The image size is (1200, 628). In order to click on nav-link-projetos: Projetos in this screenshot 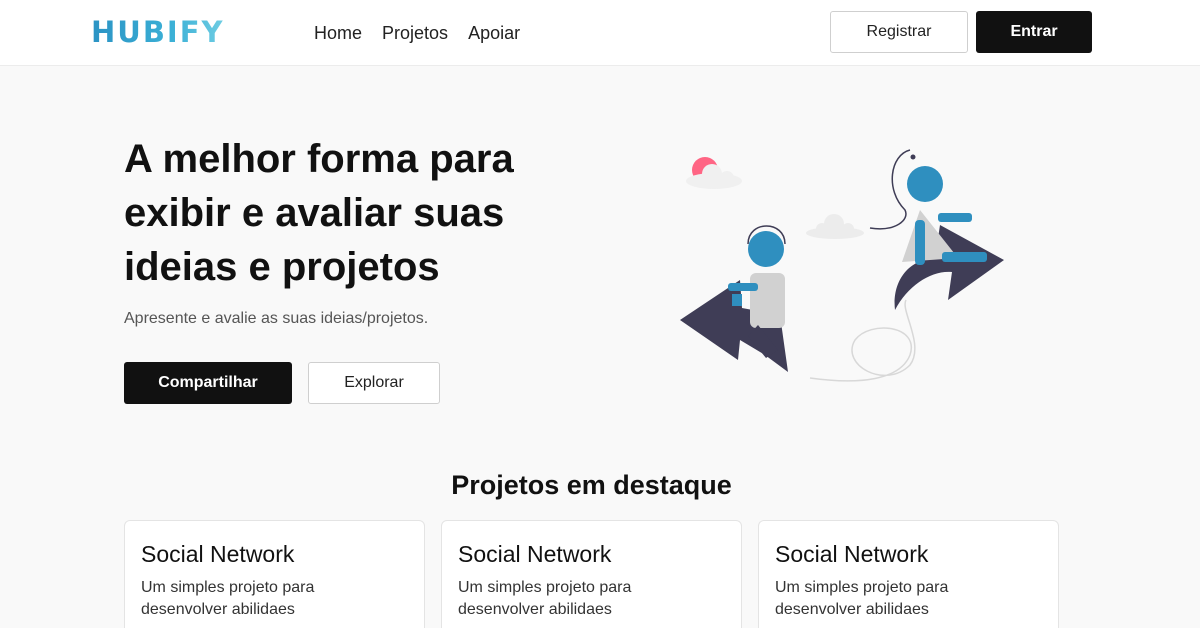, I will do `click(415, 33)`.